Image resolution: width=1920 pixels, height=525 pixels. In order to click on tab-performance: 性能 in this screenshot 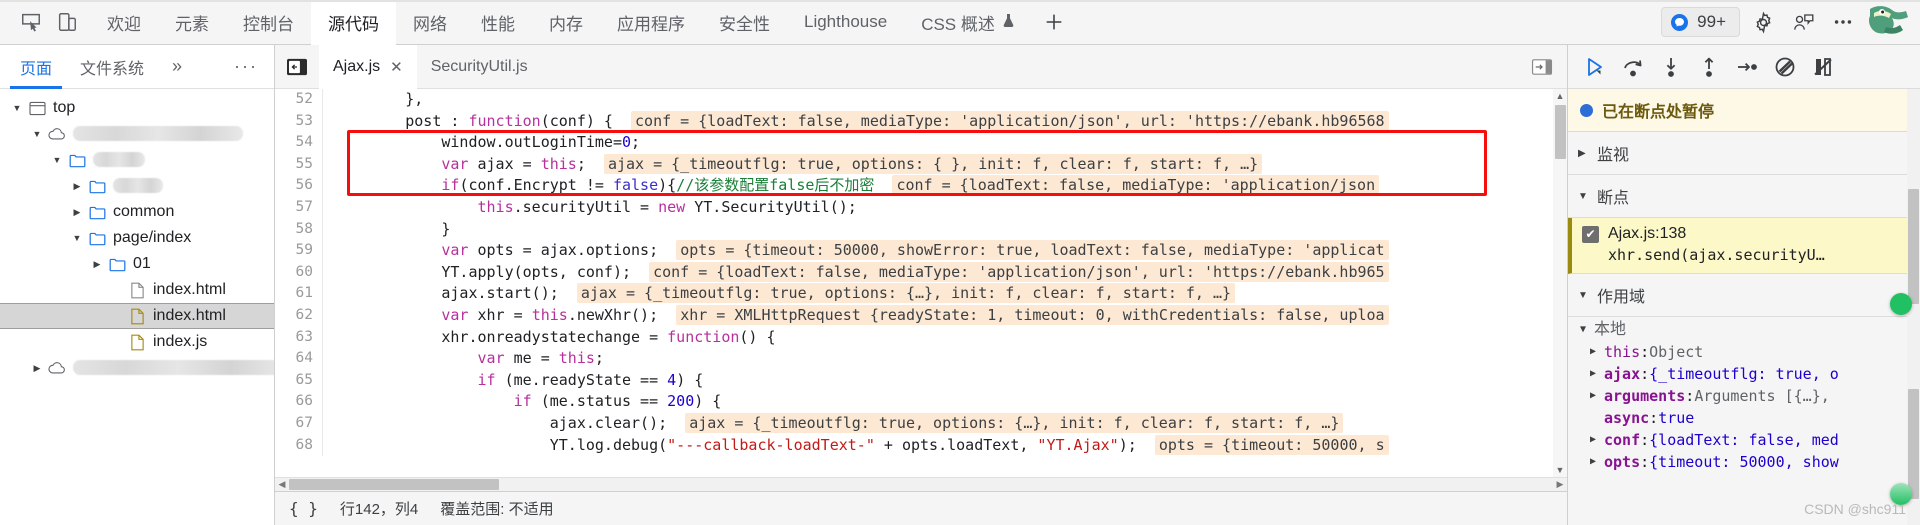, I will do `click(498, 22)`.